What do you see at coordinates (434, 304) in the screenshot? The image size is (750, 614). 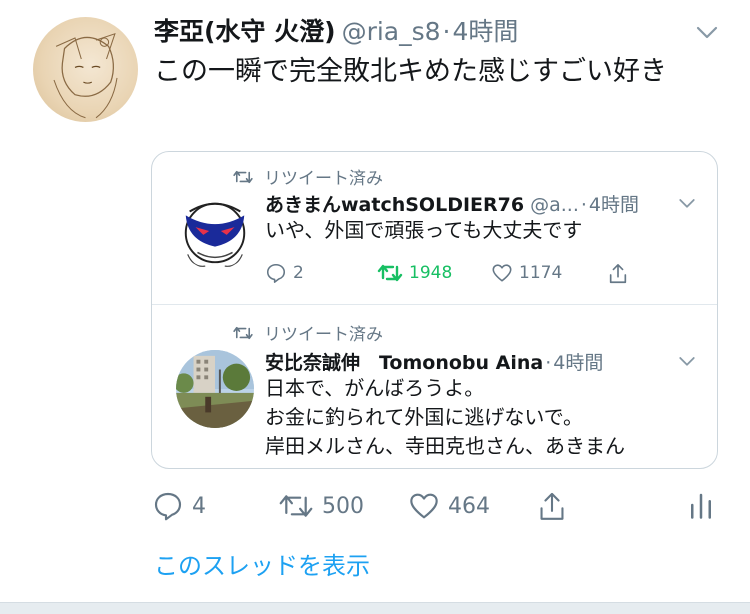 I see `tweet-divider` at bounding box center [434, 304].